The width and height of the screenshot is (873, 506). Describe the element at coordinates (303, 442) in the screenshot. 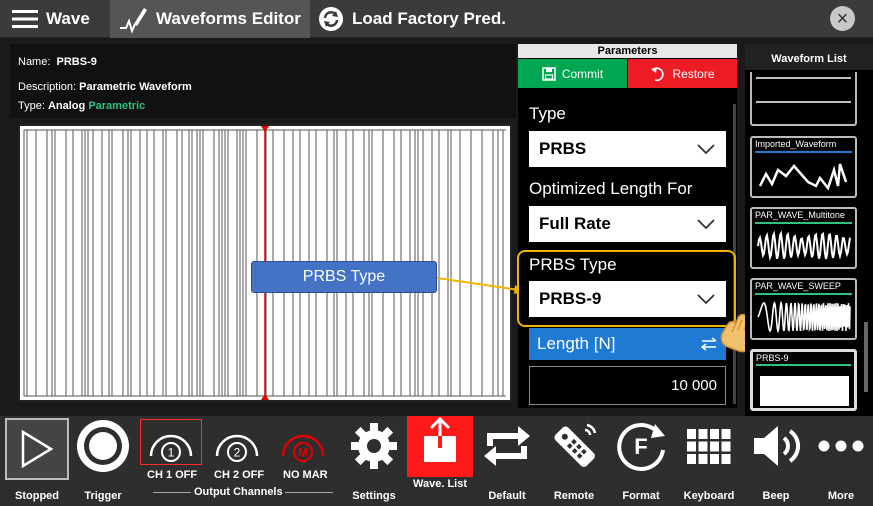

I see `marker-icon: M` at that location.